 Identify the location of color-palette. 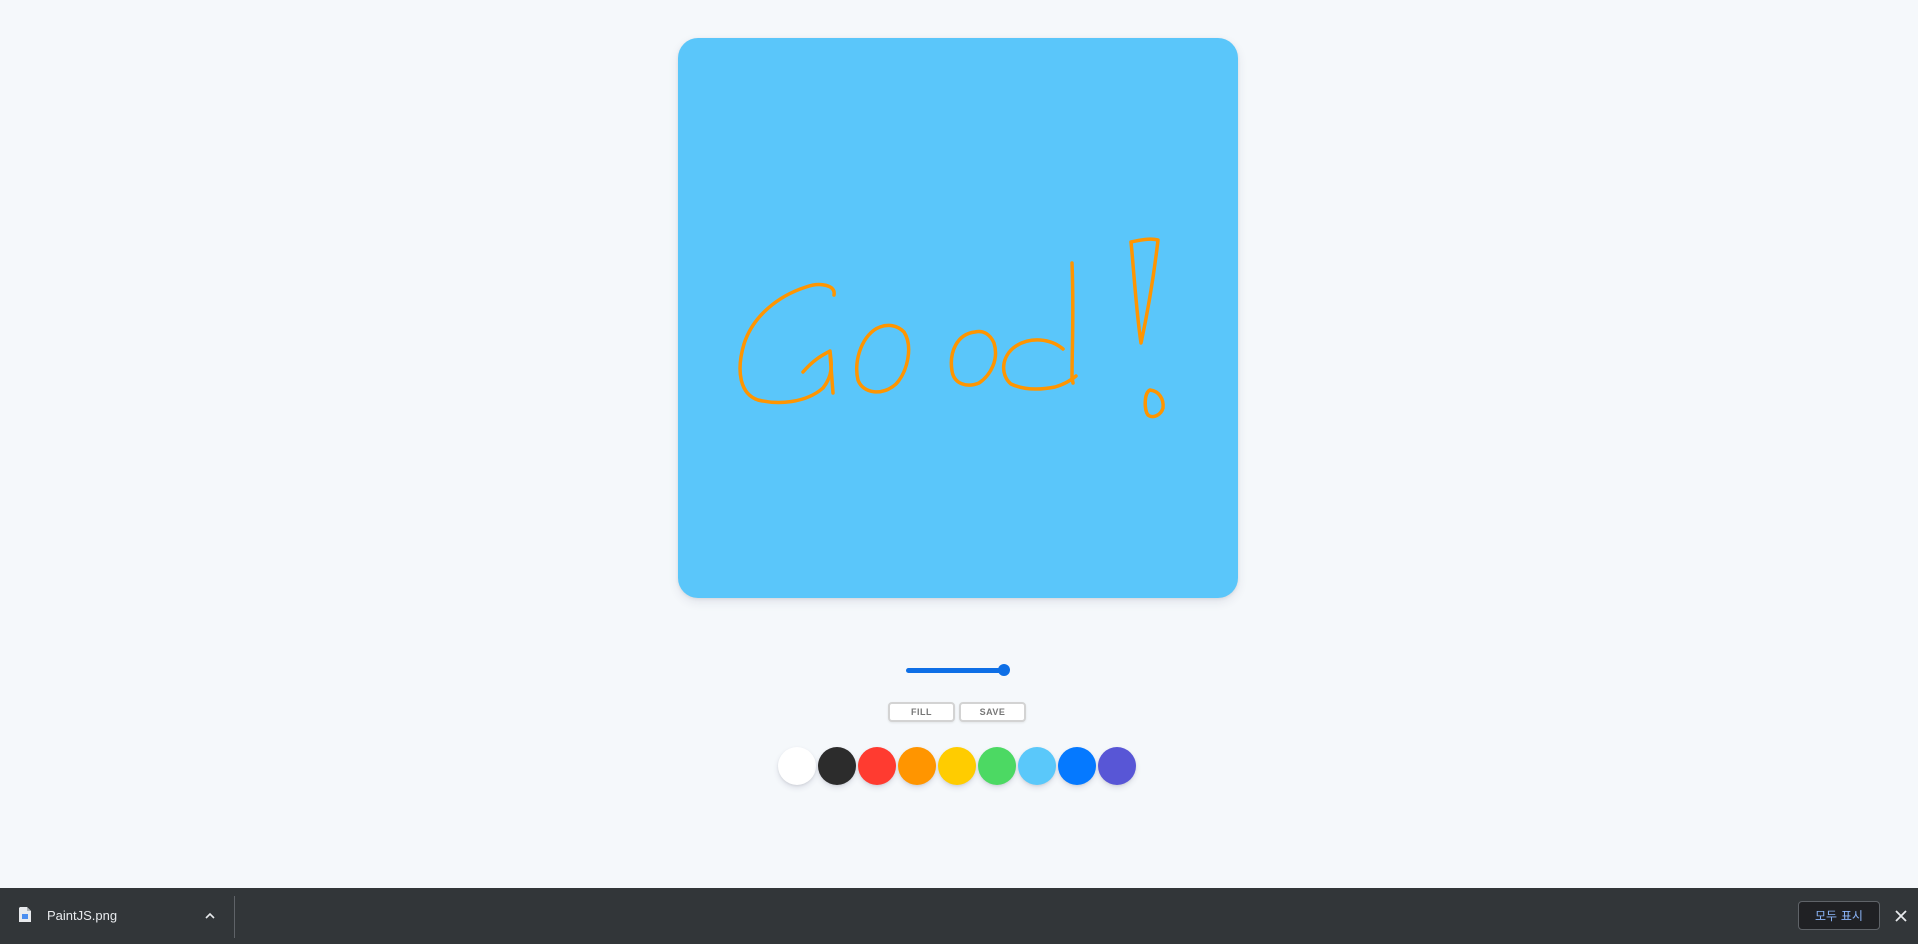
(957, 766).